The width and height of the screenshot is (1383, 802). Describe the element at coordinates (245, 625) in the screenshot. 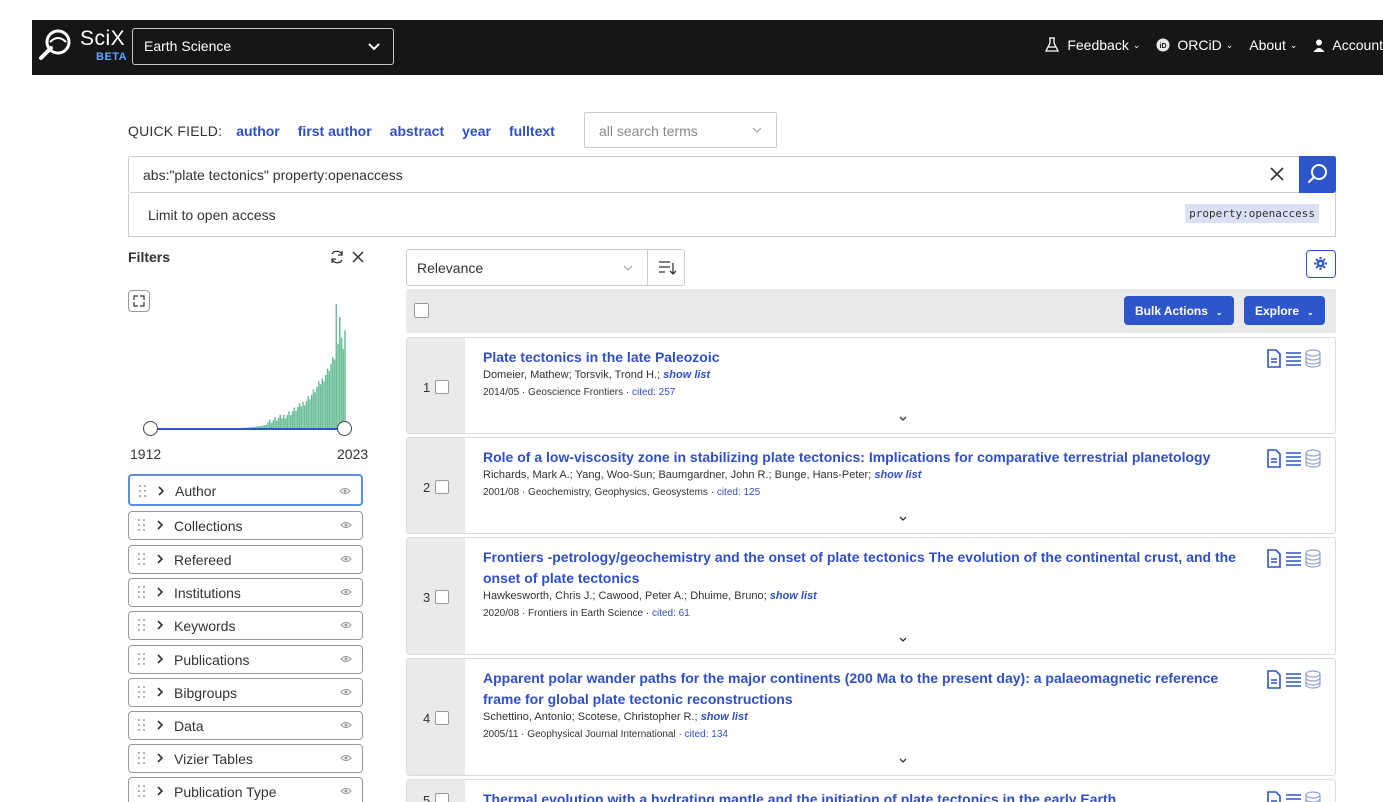

I see `facet-keywords: Keywords` at that location.